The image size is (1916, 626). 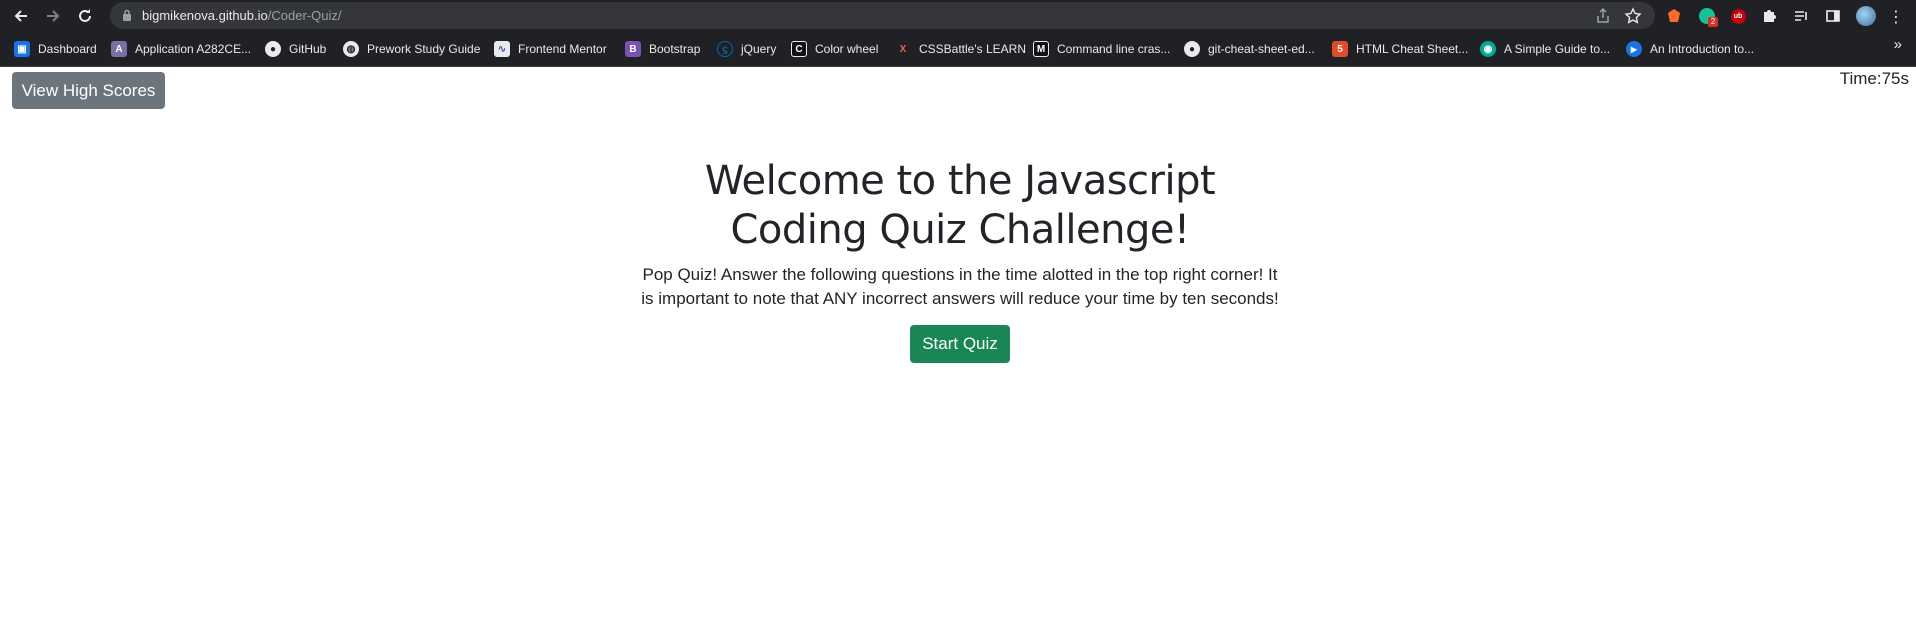 I want to click on lock-icon, so click(x=127, y=15).